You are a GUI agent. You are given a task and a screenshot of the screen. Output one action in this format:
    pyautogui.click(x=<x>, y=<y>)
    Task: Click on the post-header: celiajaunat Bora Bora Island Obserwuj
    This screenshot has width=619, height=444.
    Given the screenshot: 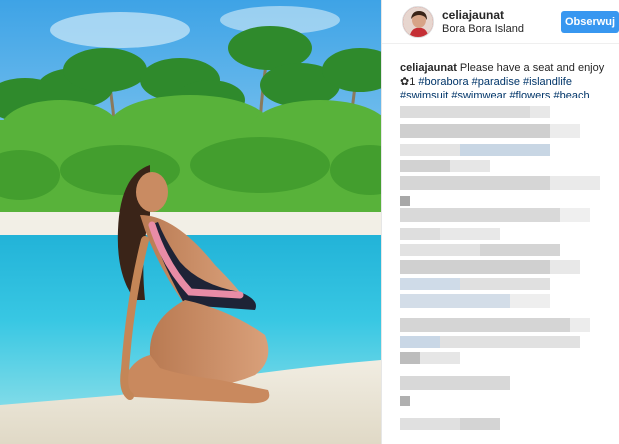 What is the action you would take?
    pyautogui.click(x=500, y=22)
    